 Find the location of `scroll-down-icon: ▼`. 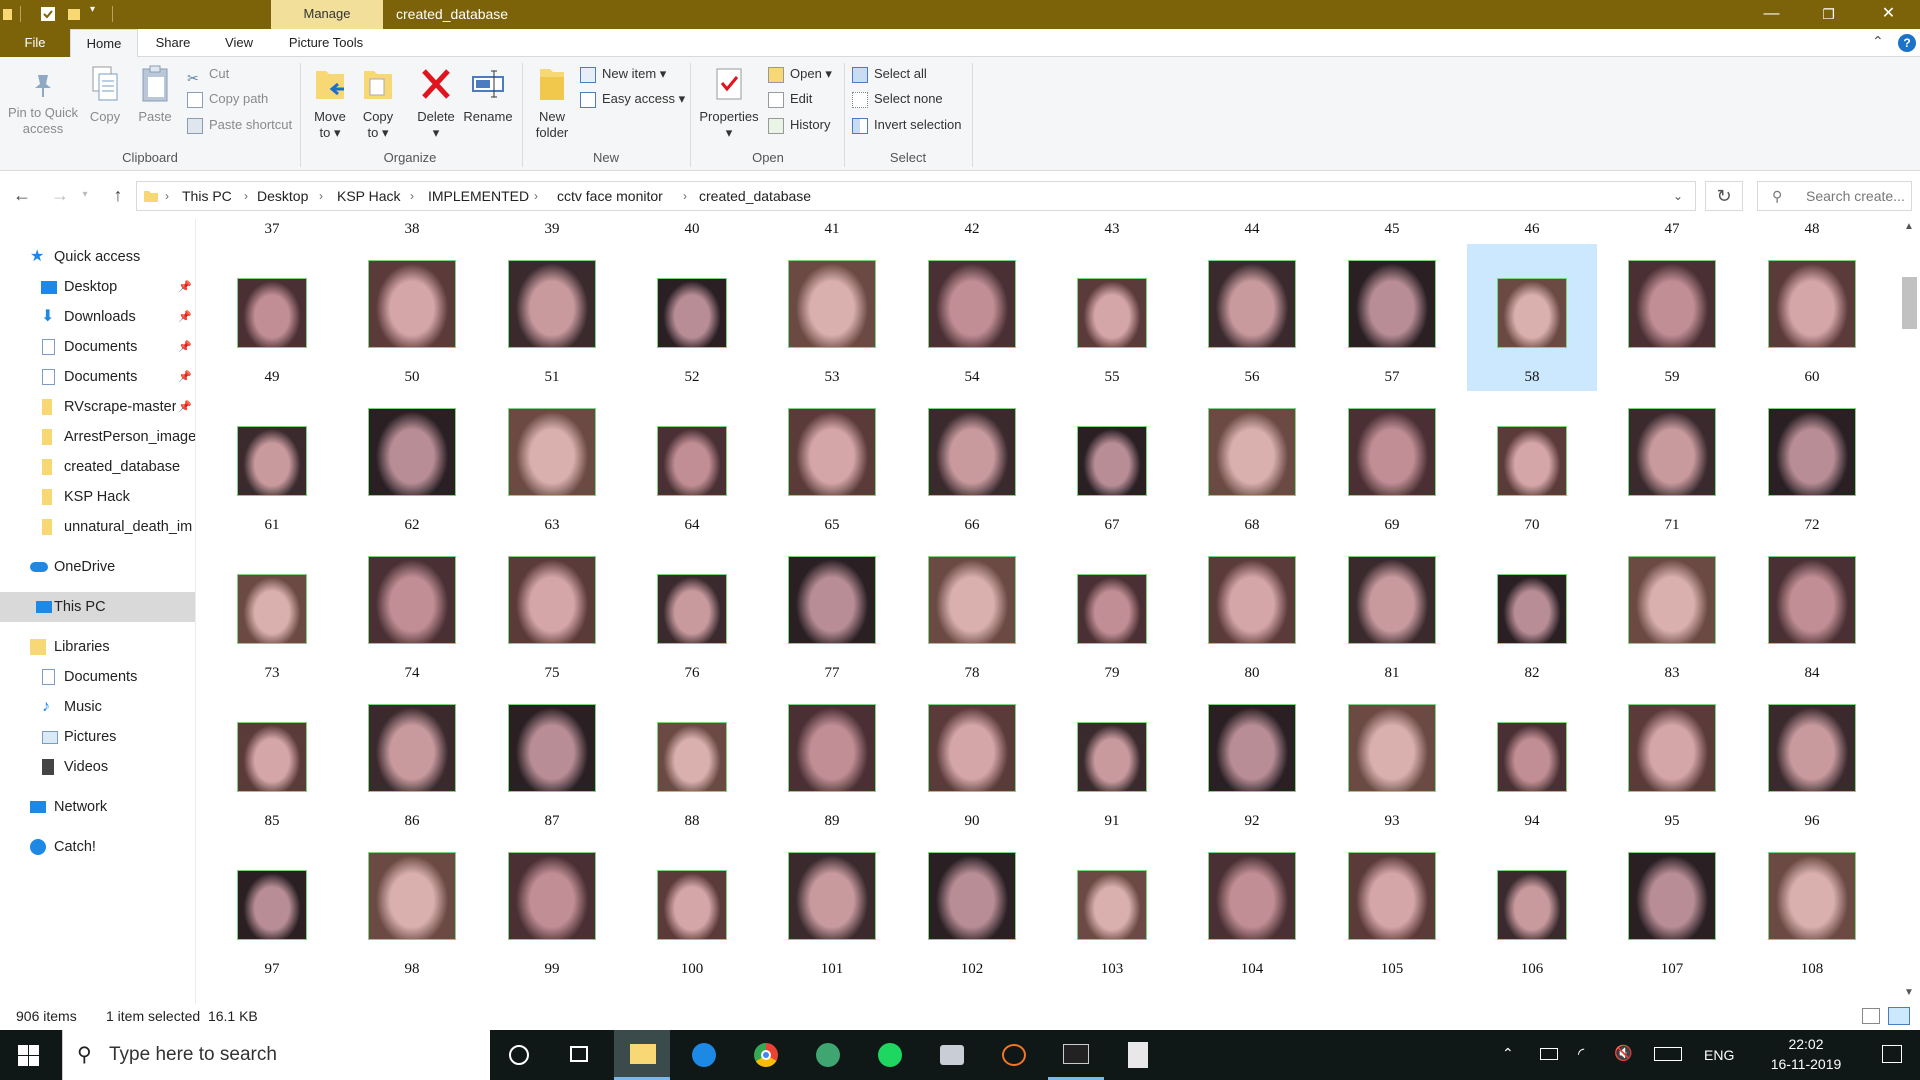

scroll-down-icon: ▼ is located at coordinates (1909, 992).